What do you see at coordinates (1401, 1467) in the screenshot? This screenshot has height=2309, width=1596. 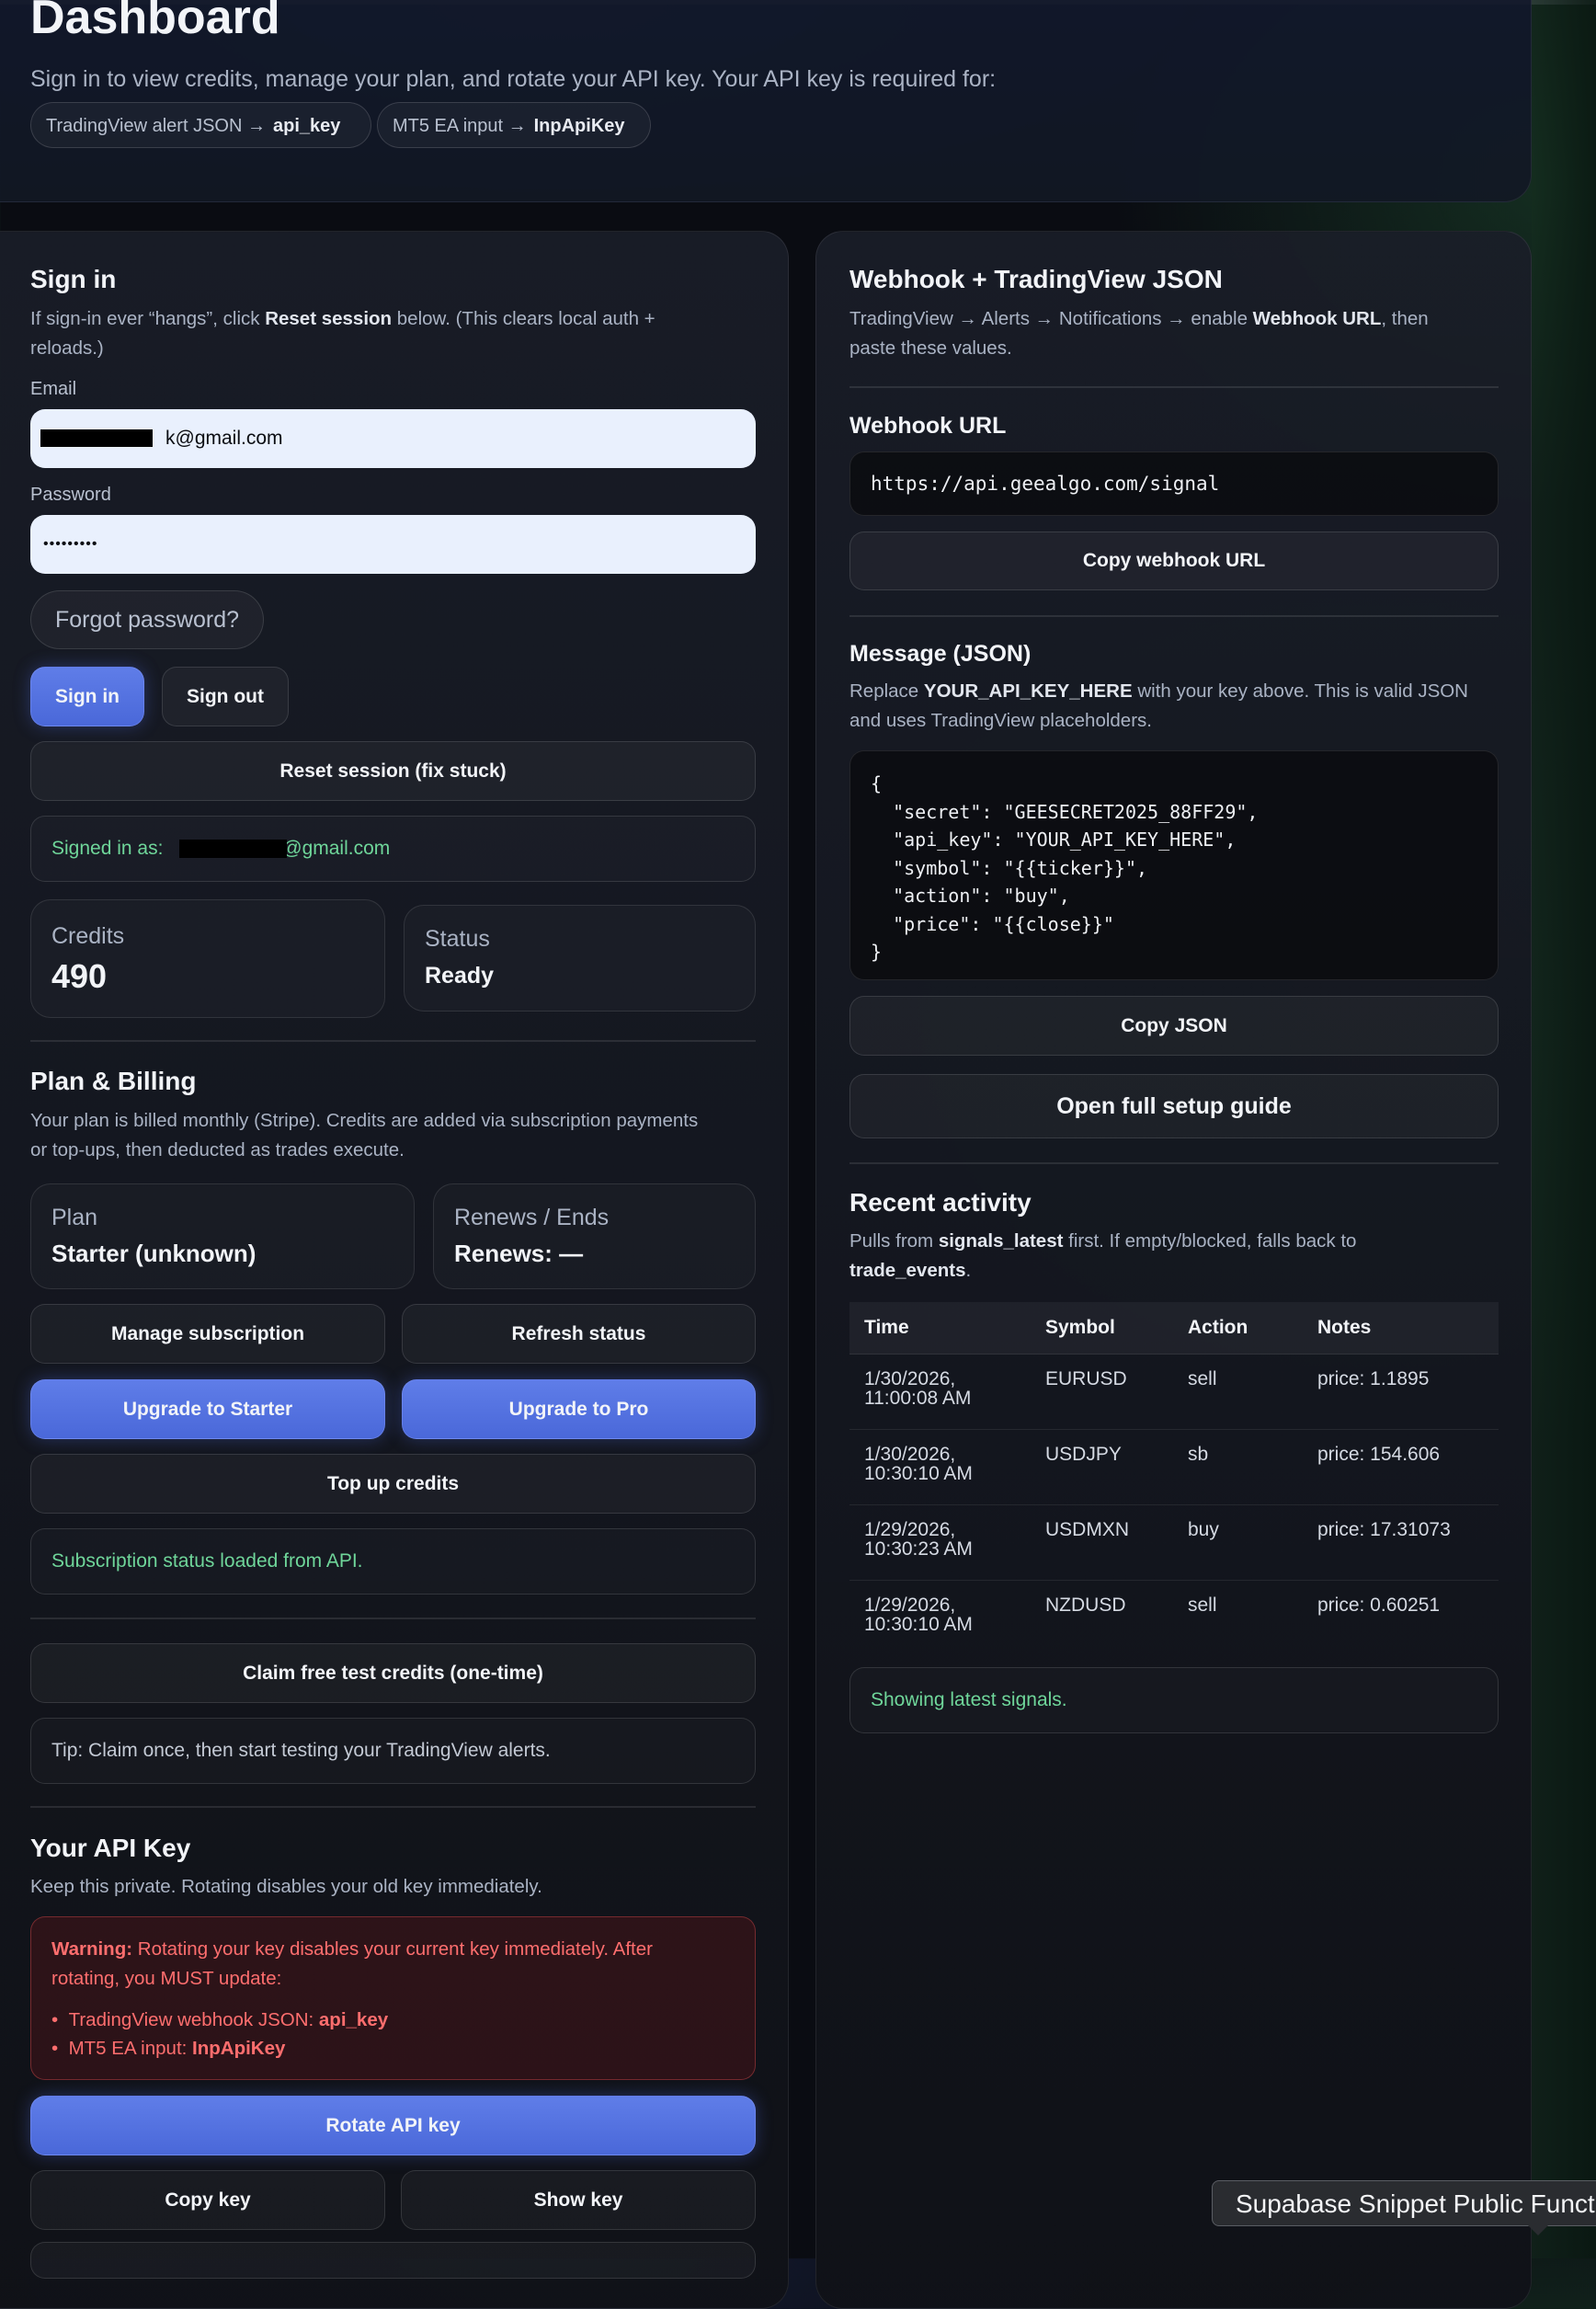 I see `cell-notes: price: 154.606` at bounding box center [1401, 1467].